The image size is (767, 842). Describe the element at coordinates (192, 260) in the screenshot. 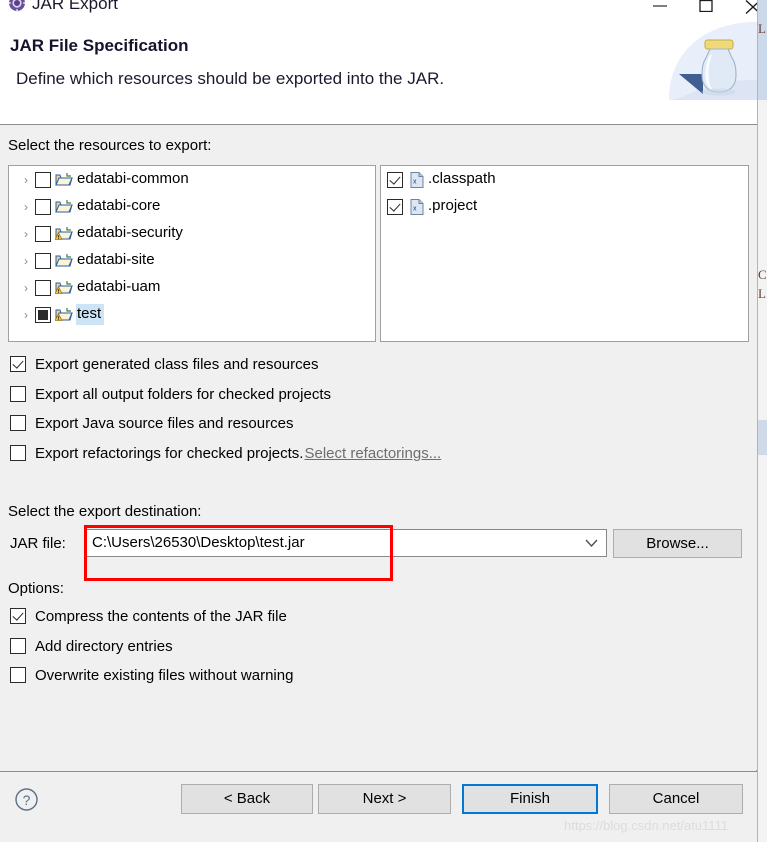

I see `table-row: › edatabi-site` at that location.